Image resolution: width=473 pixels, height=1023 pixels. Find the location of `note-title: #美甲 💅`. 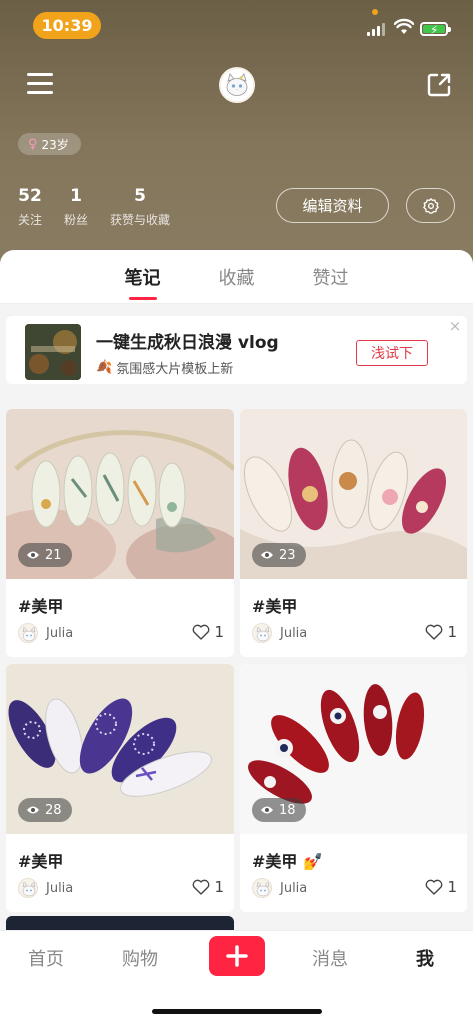

note-title: #美甲 💅 is located at coordinates (287, 861).